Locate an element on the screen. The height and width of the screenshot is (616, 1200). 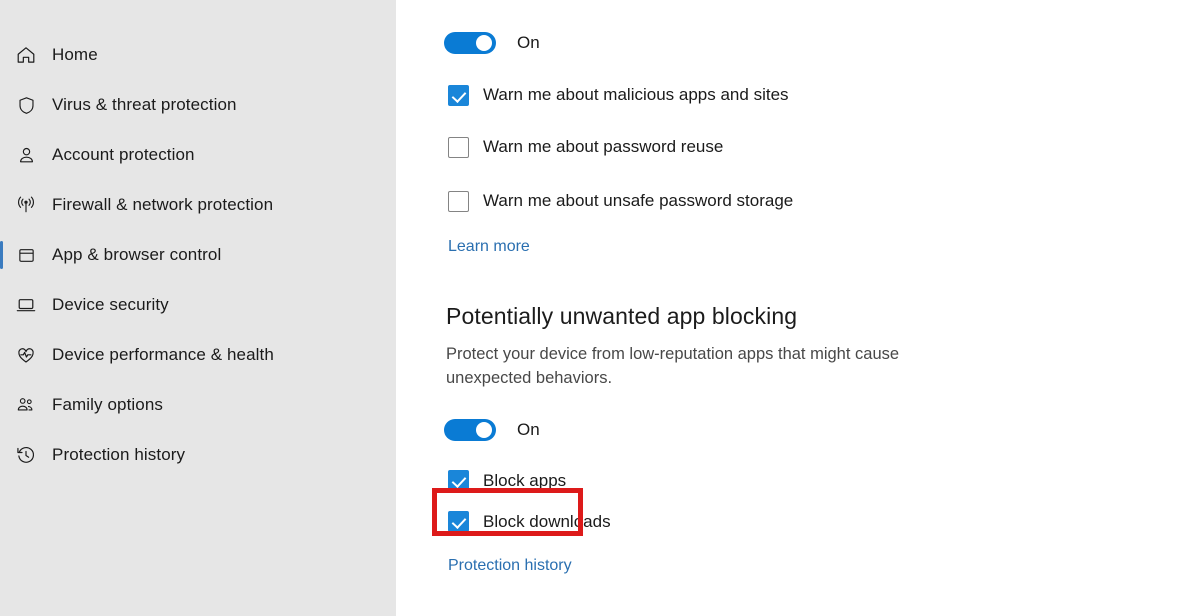
learn-more-link: Learn more is located at coordinates (487, 247).